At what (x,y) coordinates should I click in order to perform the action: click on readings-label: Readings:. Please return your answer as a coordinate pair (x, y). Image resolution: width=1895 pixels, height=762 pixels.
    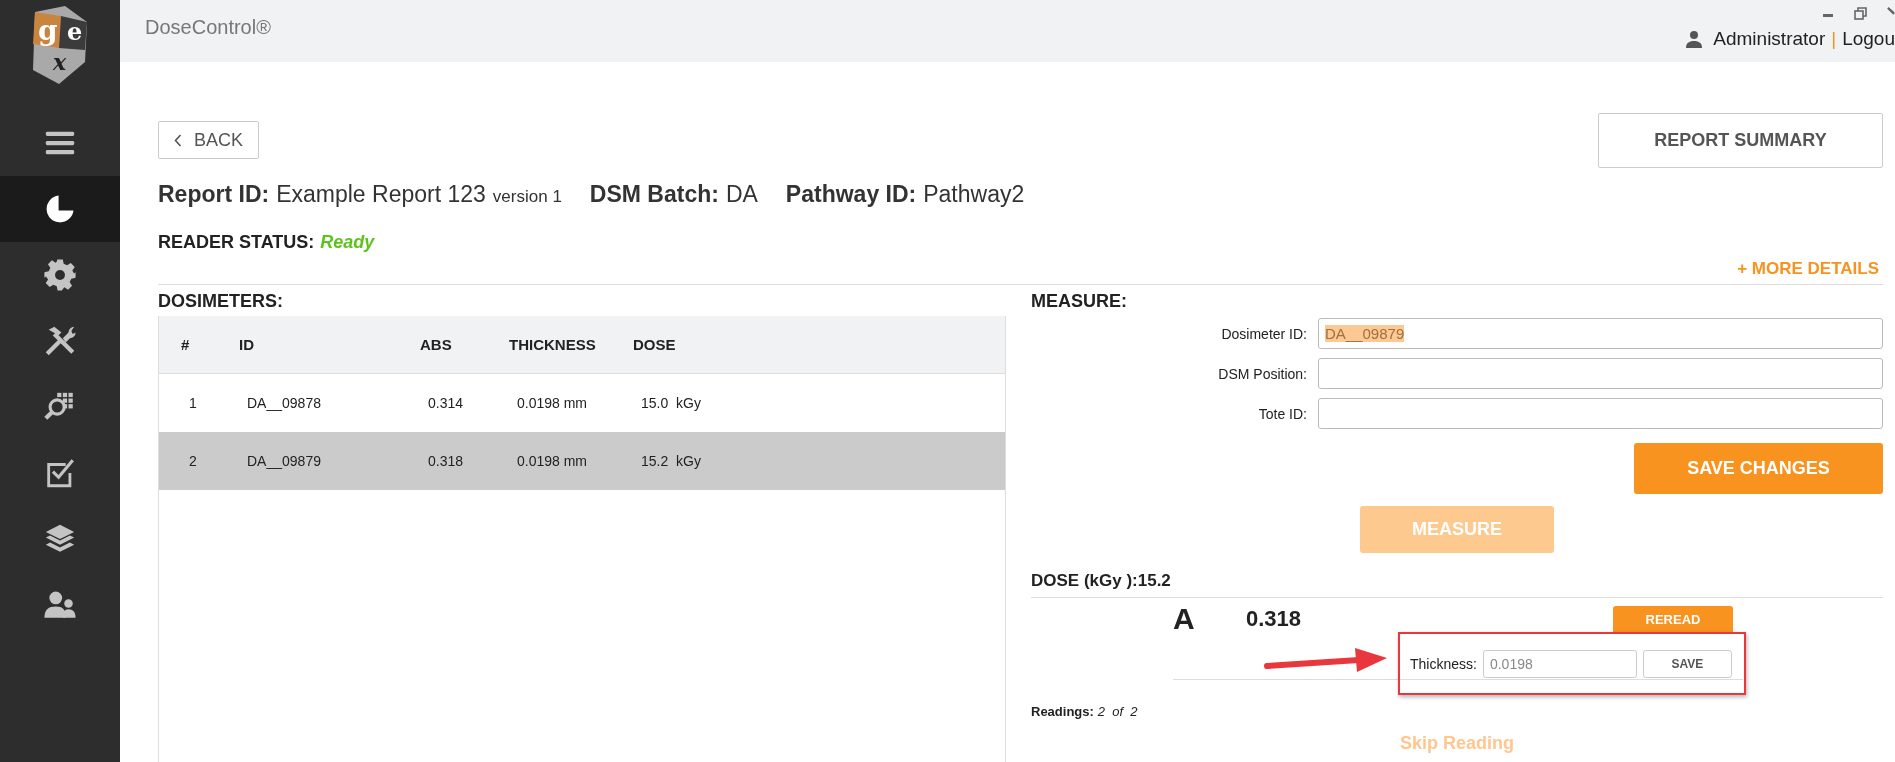
    Looking at the image, I should click on (1062, 711).